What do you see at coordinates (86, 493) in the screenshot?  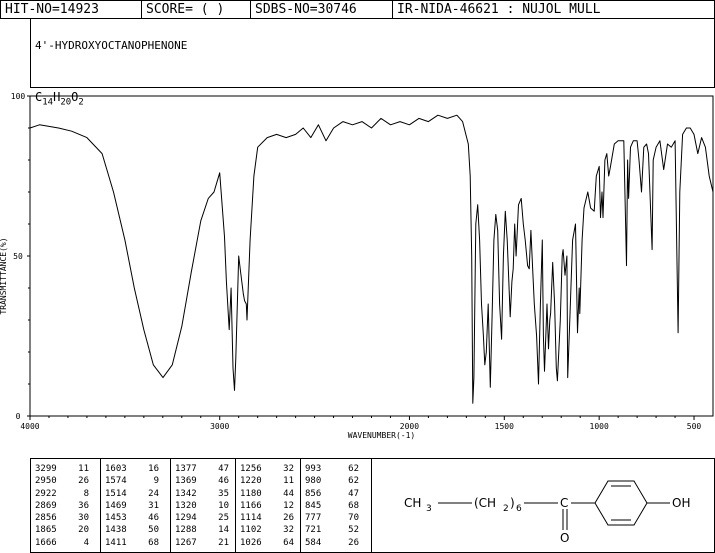 I see `peak-transmittance: 8` at bounding box center [86, 493].